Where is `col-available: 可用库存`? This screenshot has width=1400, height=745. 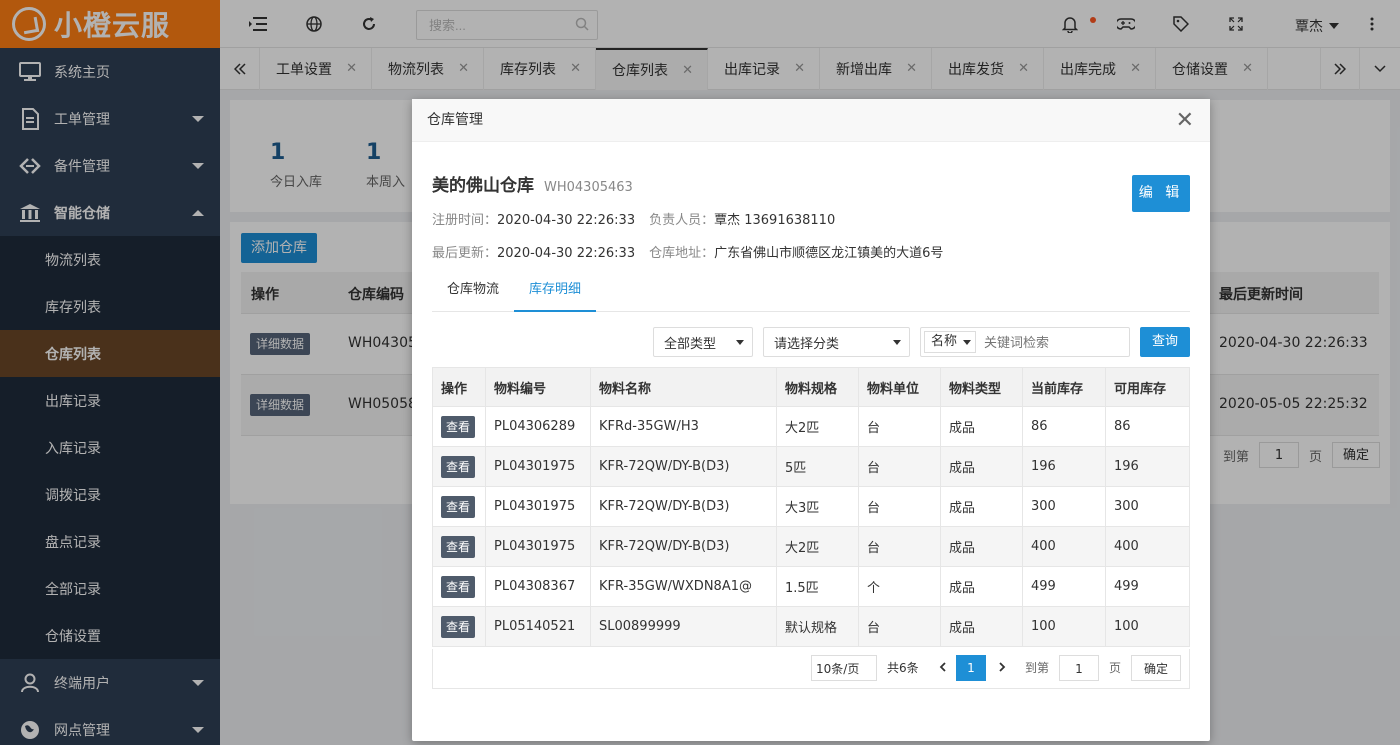 col-available: 可用库存 is located at coordinates (1147, 387).